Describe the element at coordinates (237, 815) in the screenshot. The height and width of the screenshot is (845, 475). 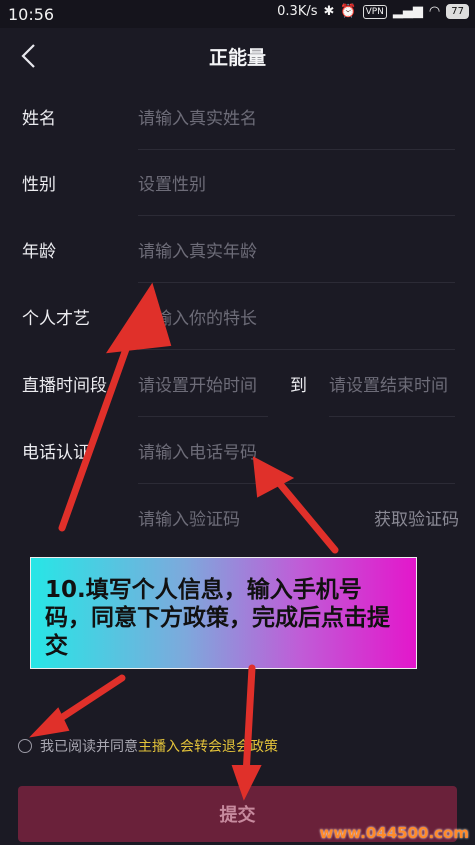
I see `submit-label: 提交` at that location.